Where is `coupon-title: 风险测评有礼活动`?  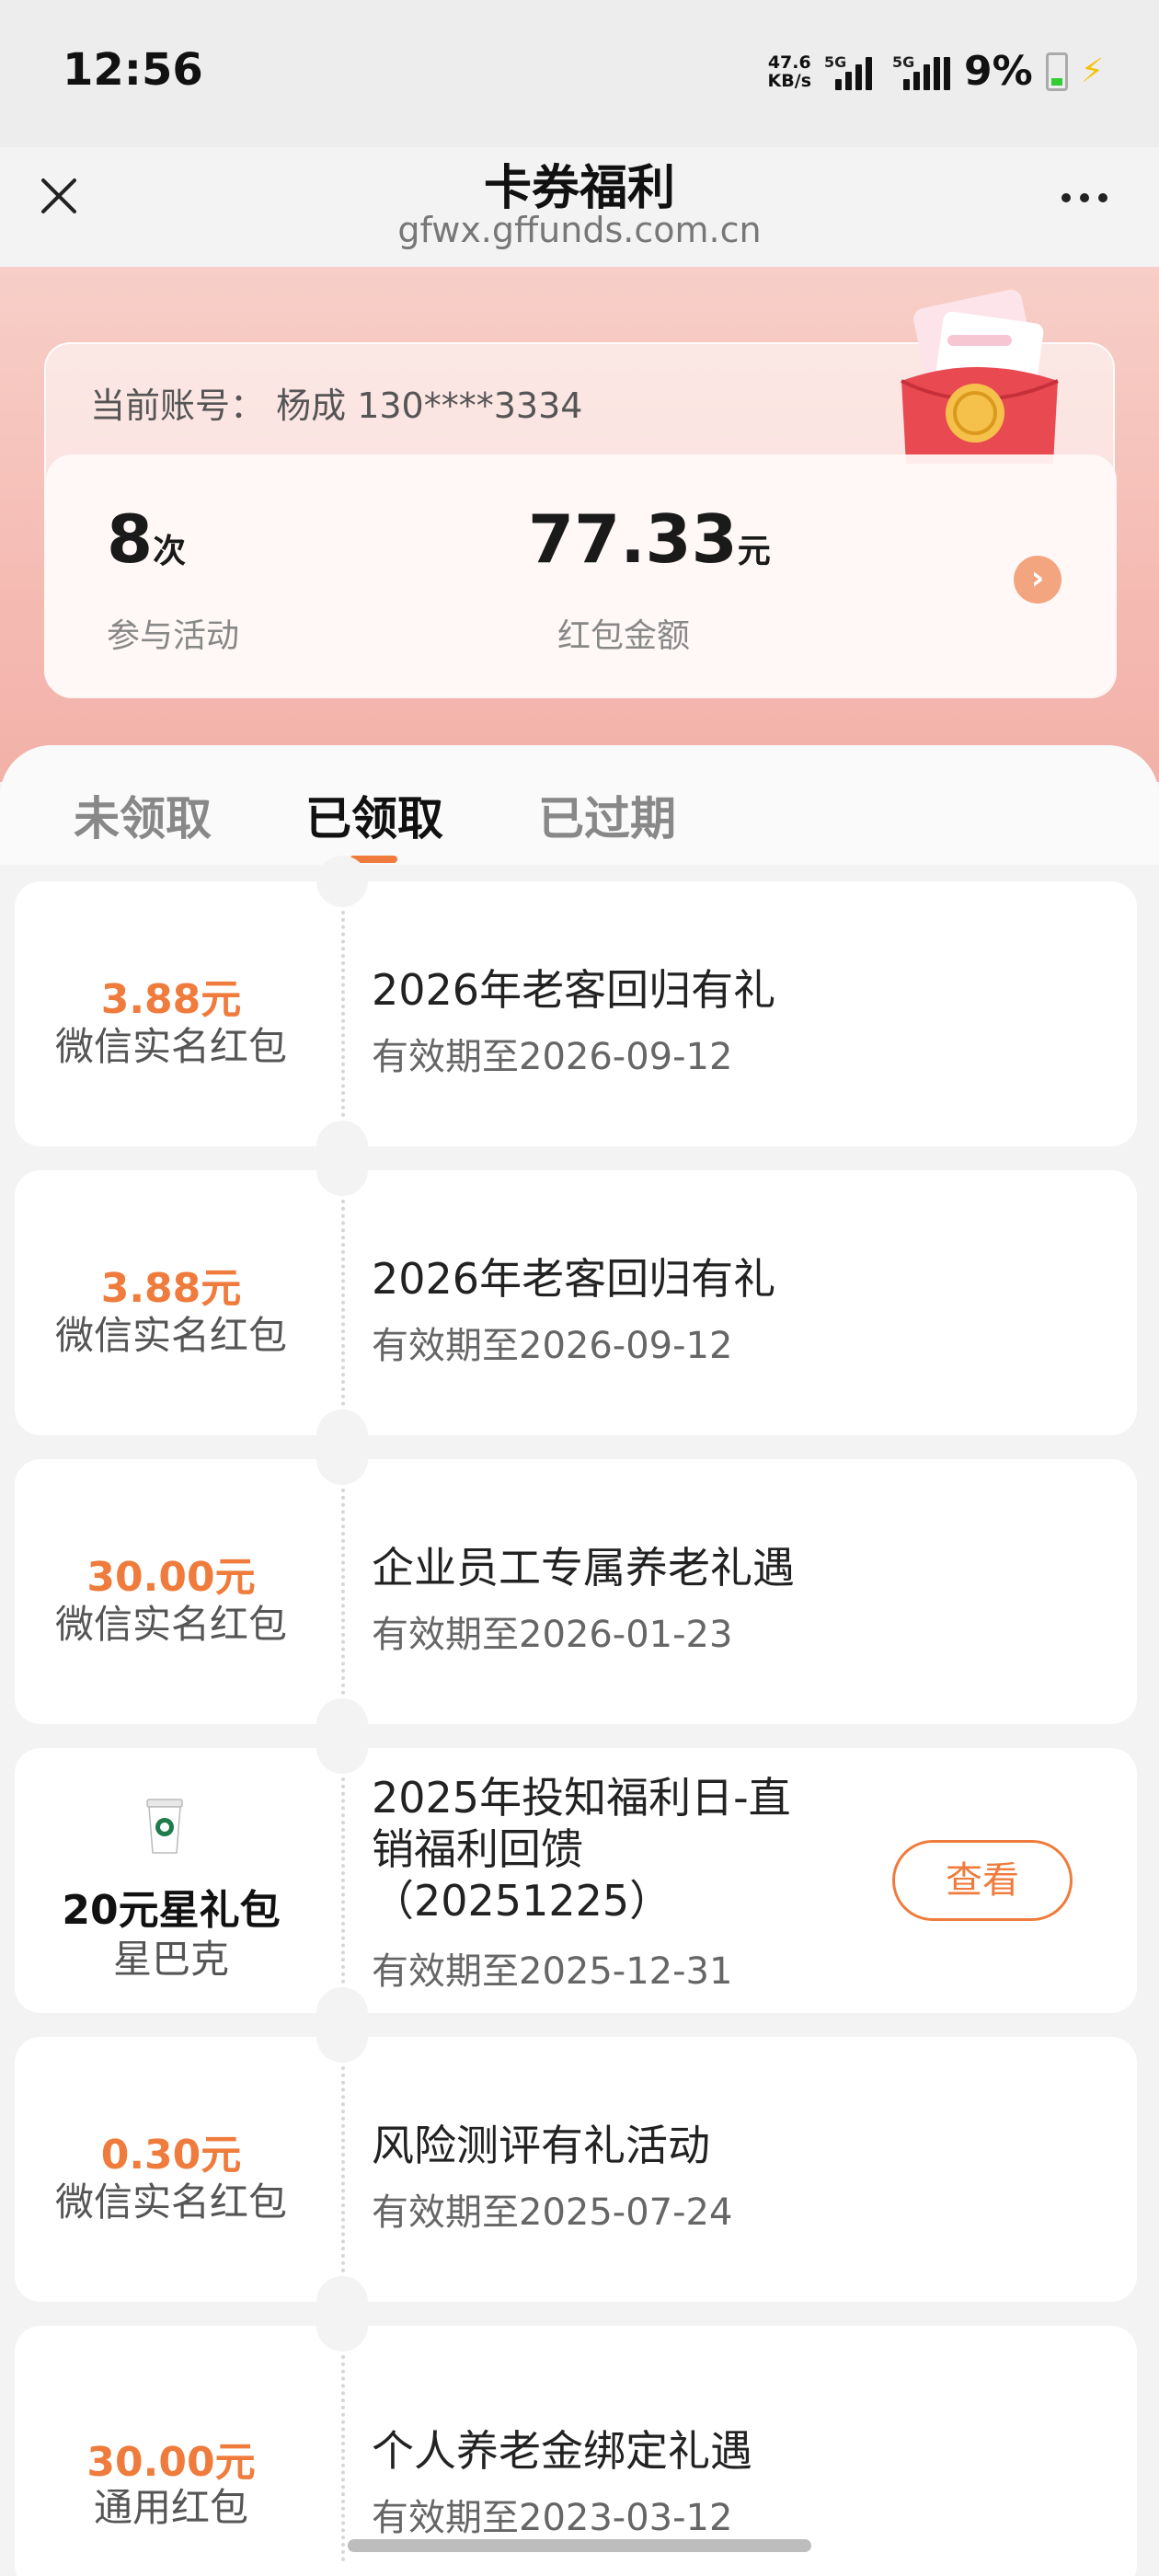
coupon-title: 风险测评有礼活动 is located at coordinates (541, 2145).